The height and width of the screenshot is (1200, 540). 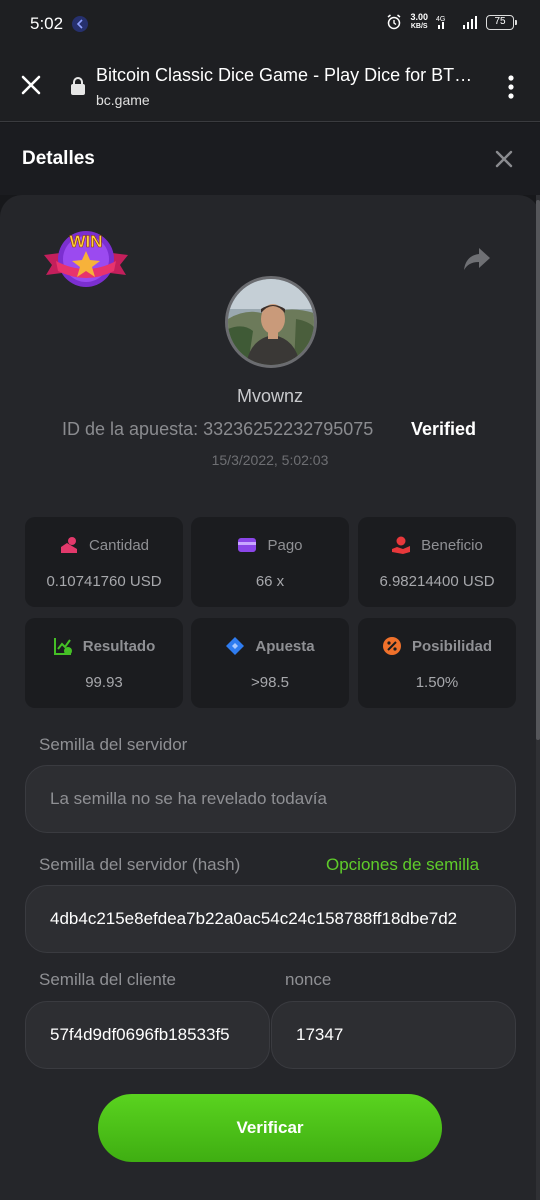 What do you see at coordinates (320, 1034) in the screenshot?
I see `nonce-value: 17347` at bounding box center [320, 1034].